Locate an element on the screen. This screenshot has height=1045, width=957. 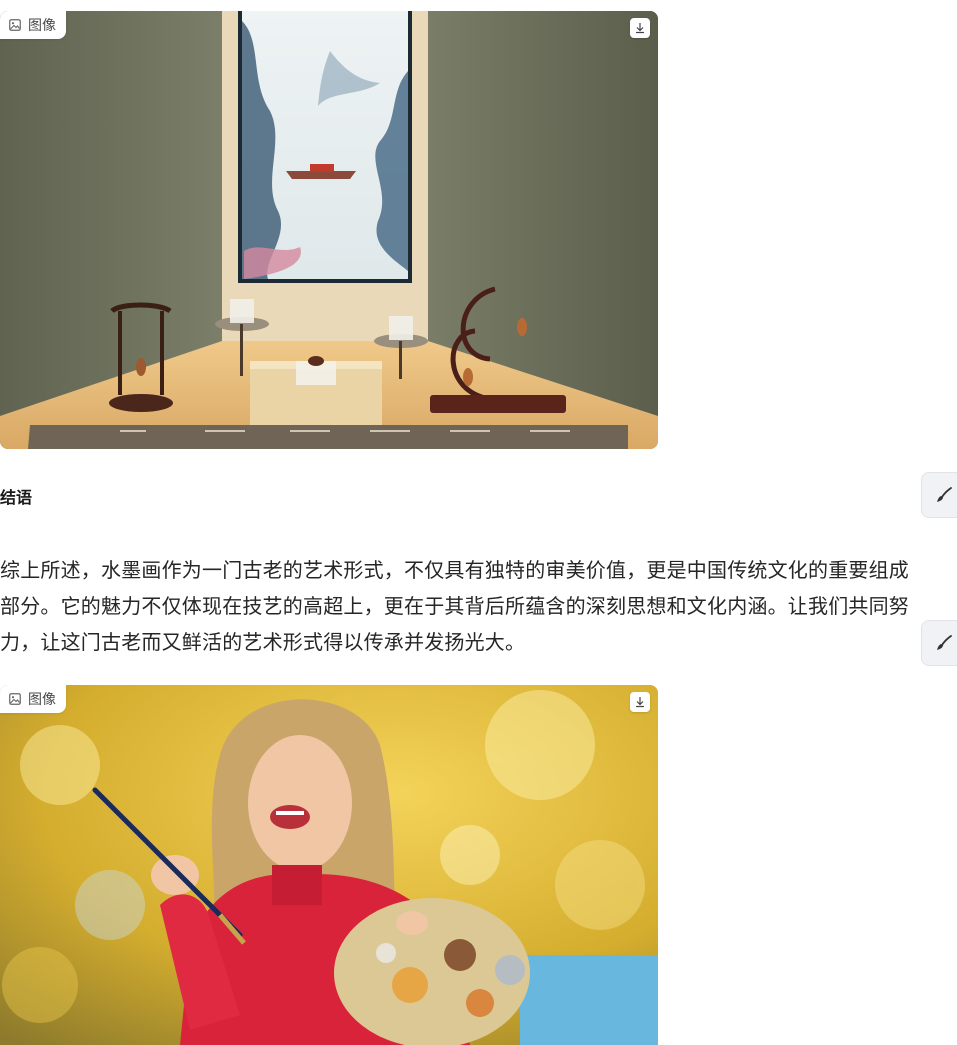
section-heading: 结语 is located at coordinates (16, 497).